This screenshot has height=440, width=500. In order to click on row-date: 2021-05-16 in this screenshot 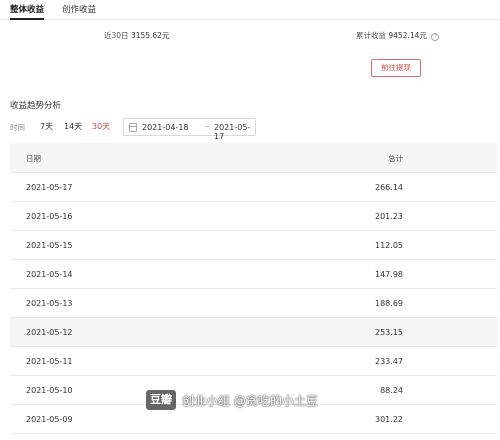, I will do `click(49, 216)`.